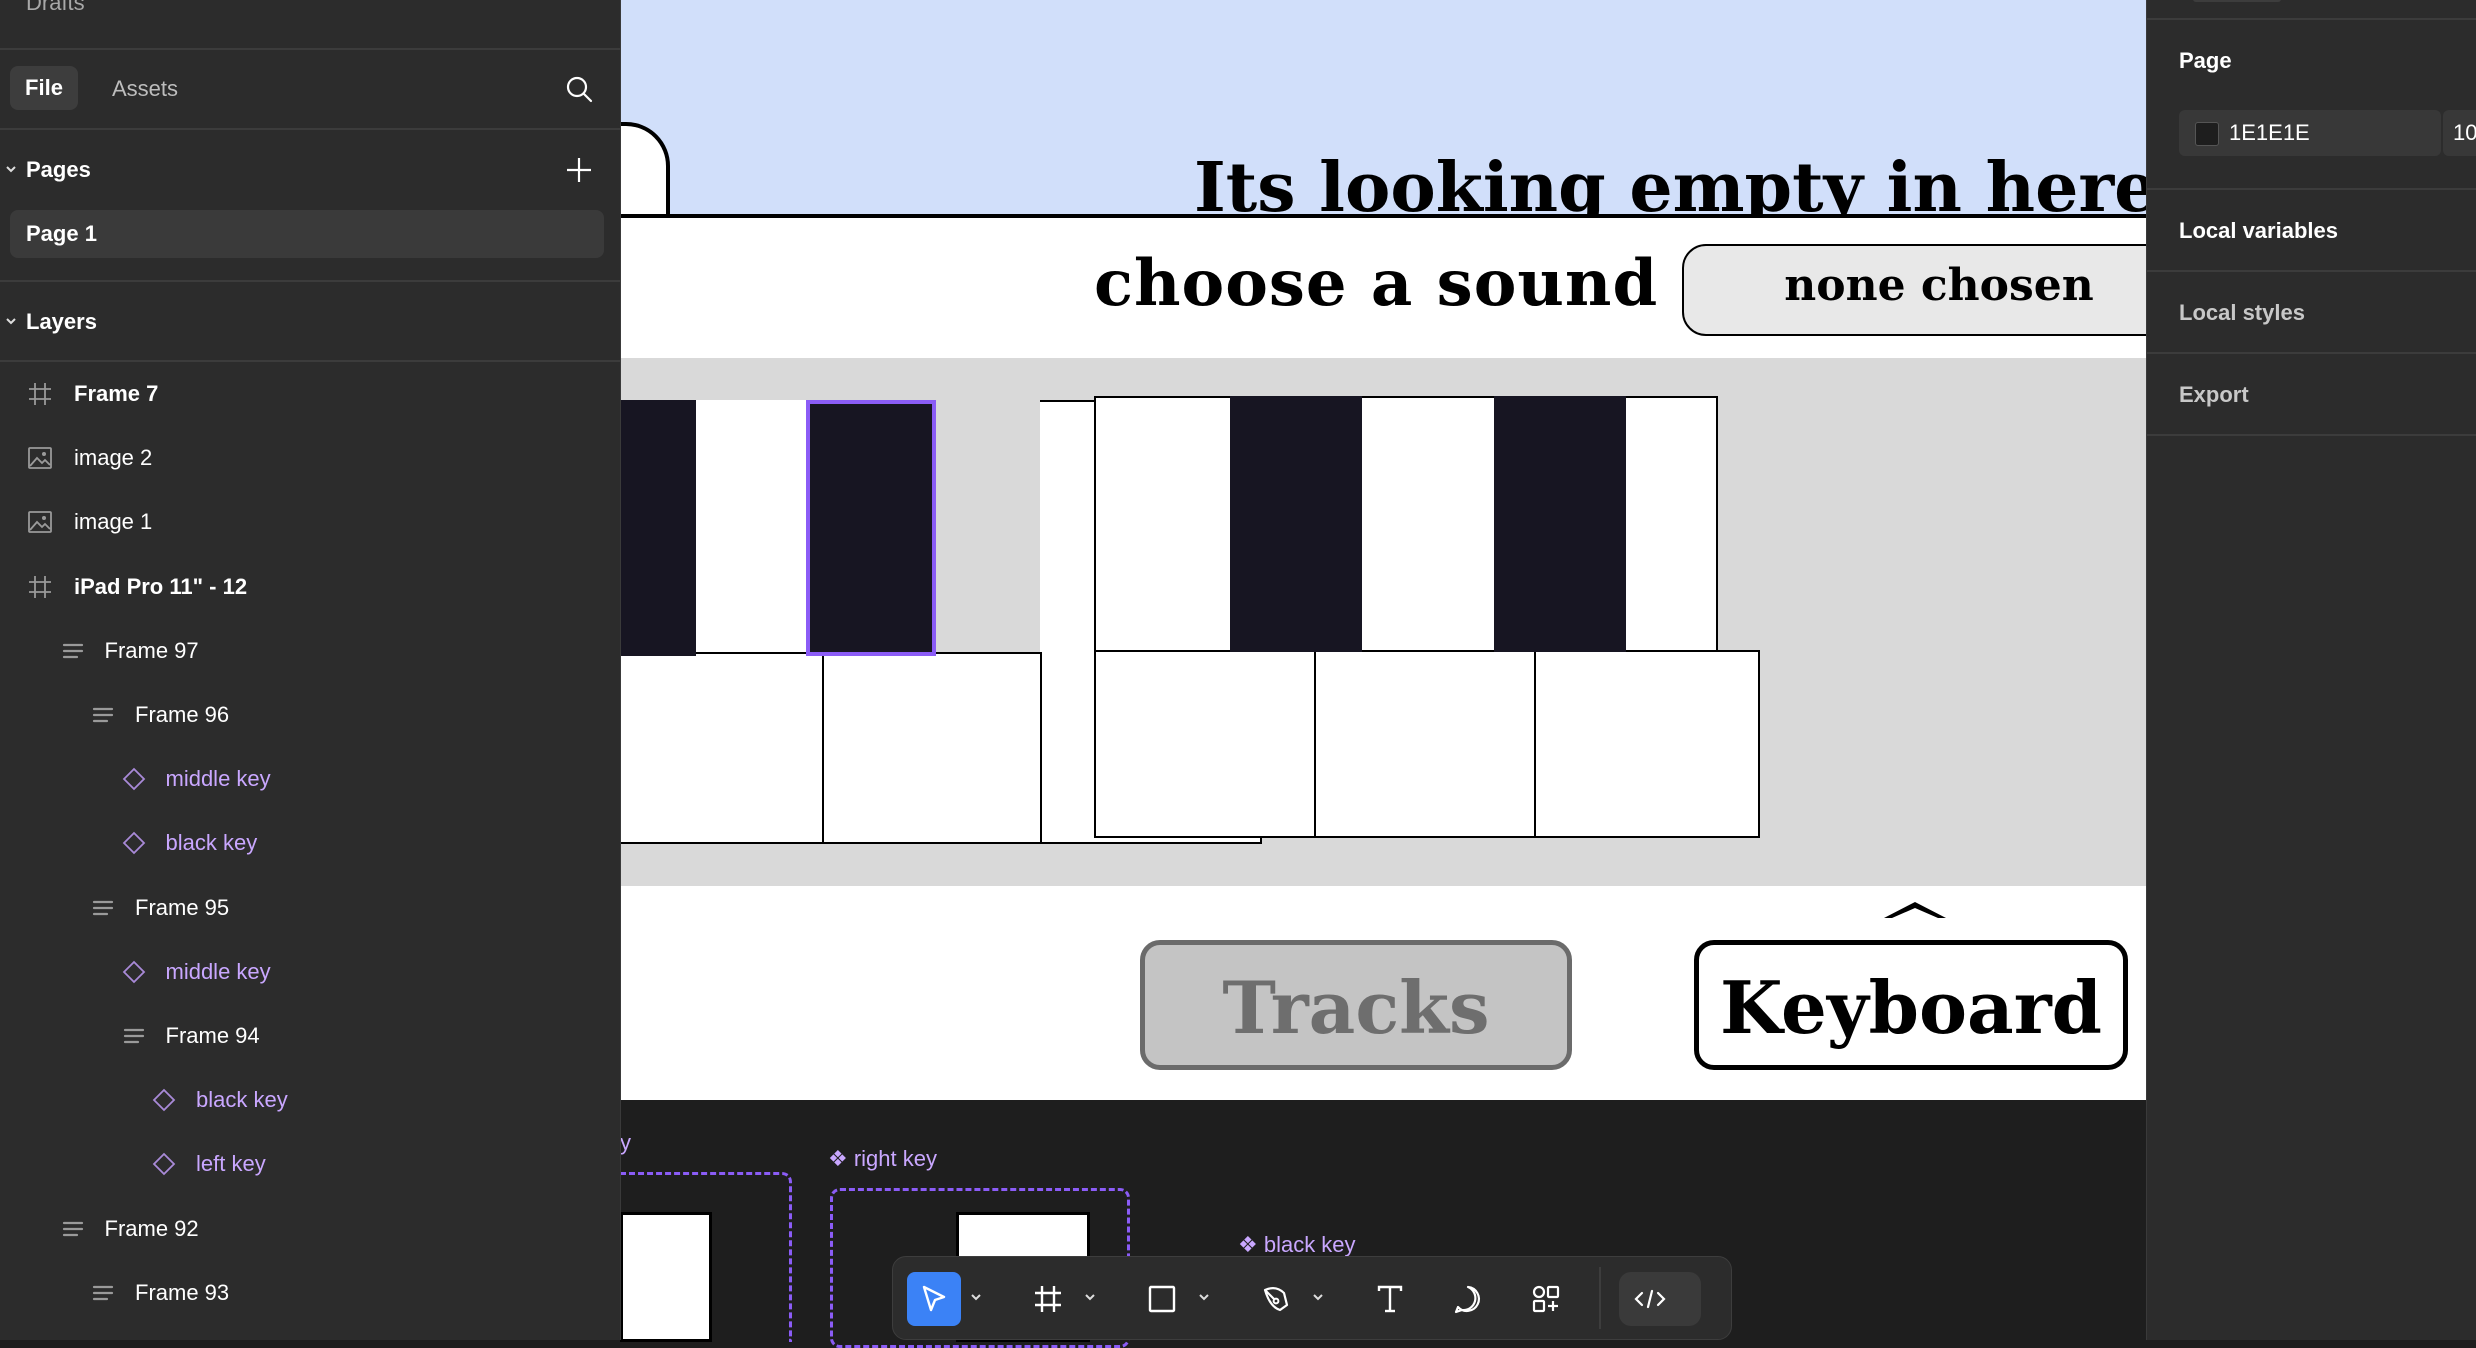 This screenshot has height=1348, width=2476. What do you see at coordinates (310, 715) in the screenshot?
I see `layer-row: Frame 96` at bounding box center [310, 715].